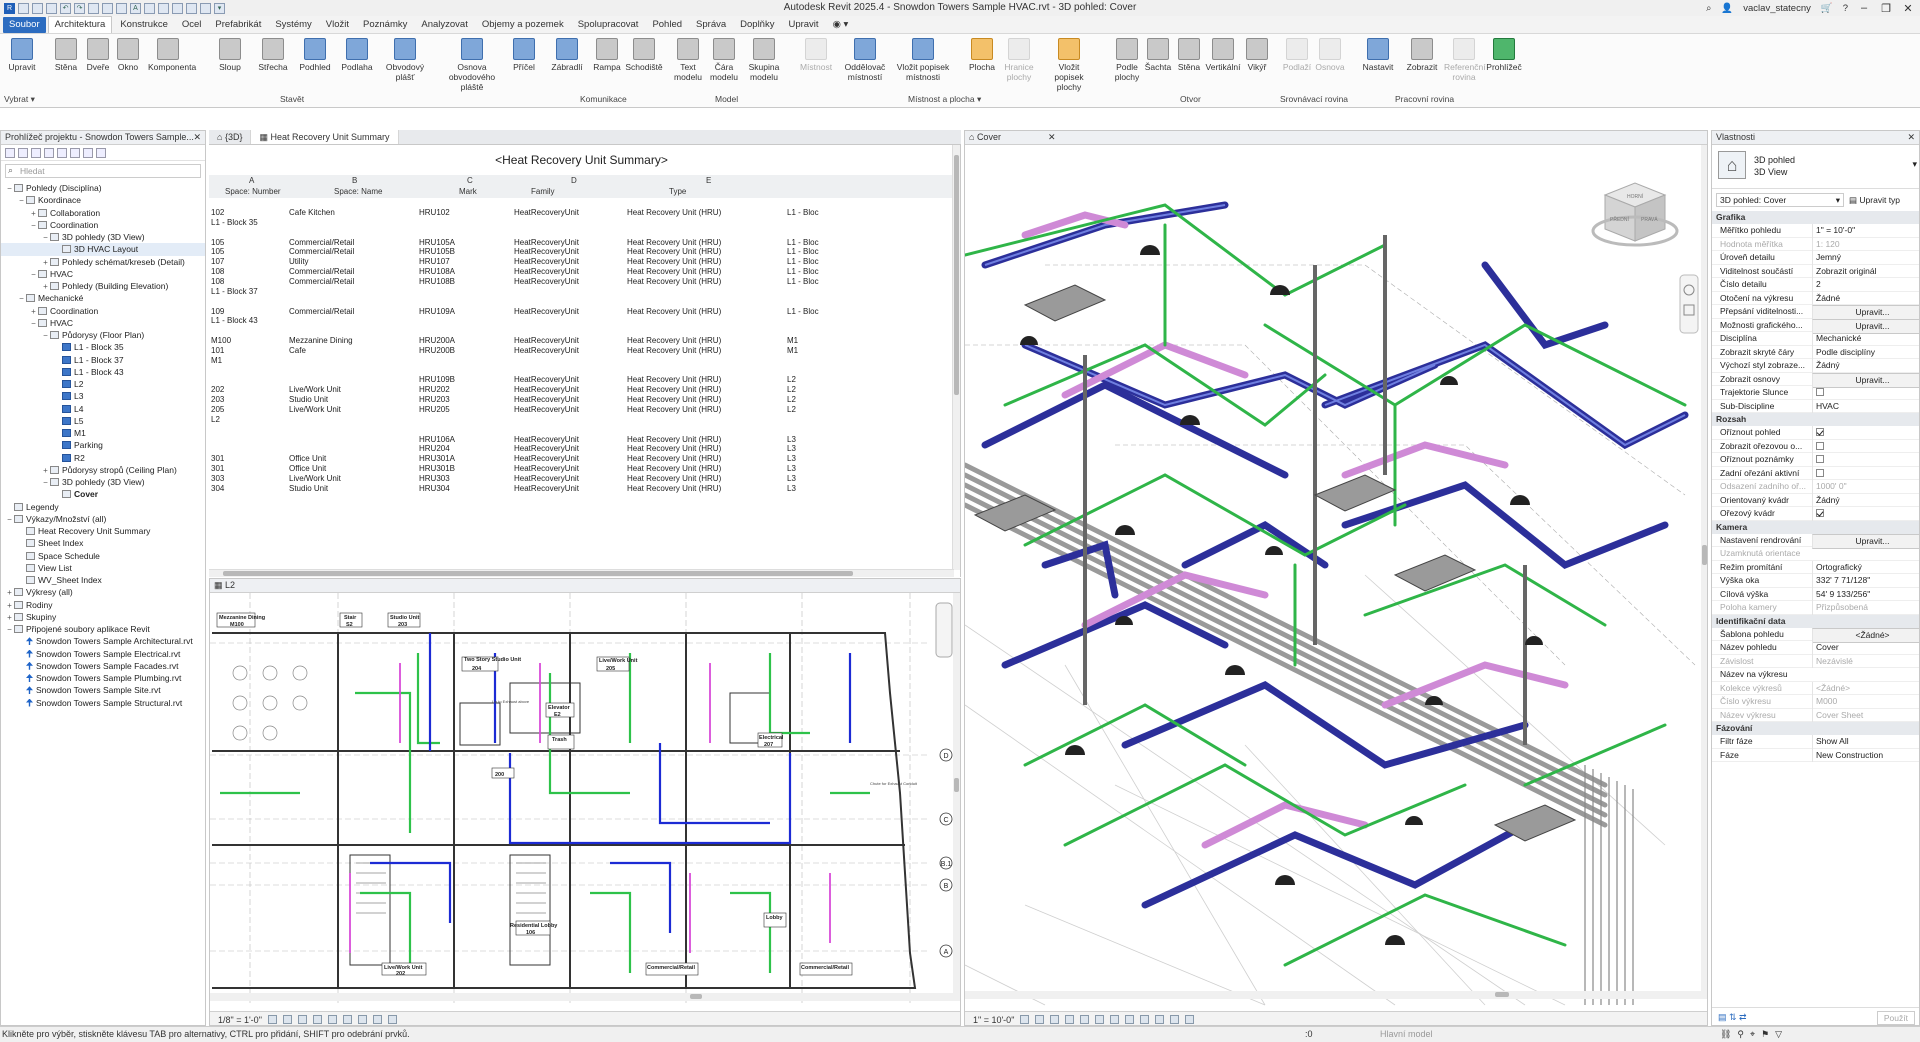 The width and height of the screenshot is (1920, 1042). I want to click on property-row: Zobrazit skryté čáry Podle disciplíny, so click(1815, 352).